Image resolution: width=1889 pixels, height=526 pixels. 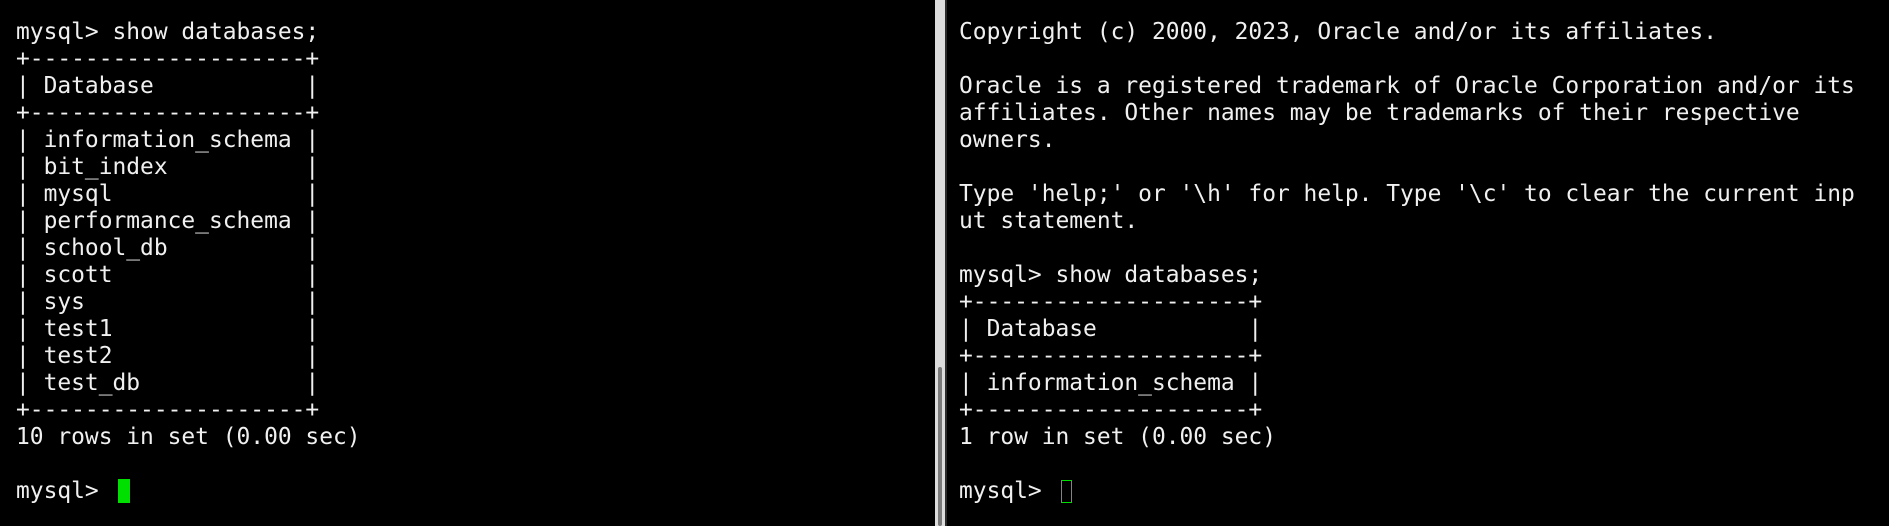 I want to click on terminal-line: | mysql |, so click(x=168, y=194).